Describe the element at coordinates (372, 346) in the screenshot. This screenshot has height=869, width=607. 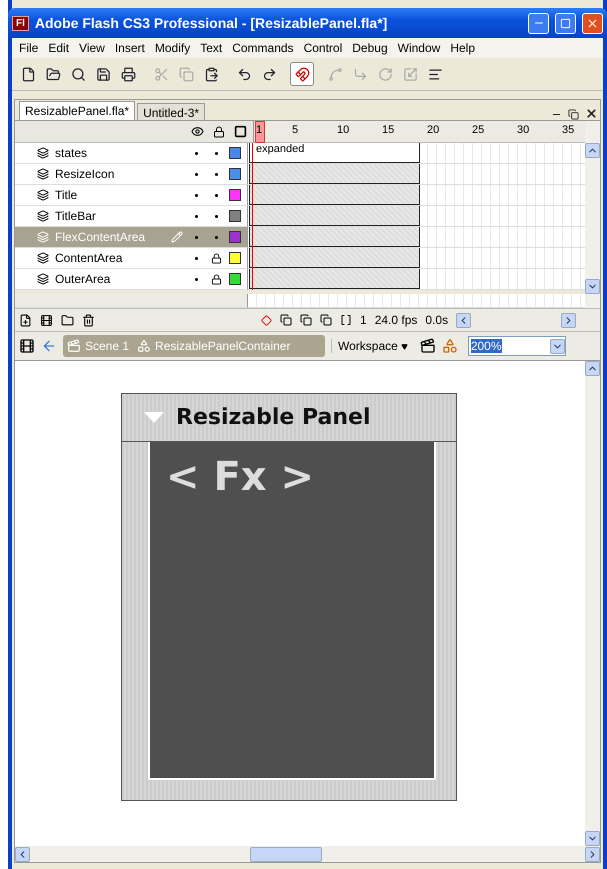
I see `workspace-menu: Workspace` at that location.